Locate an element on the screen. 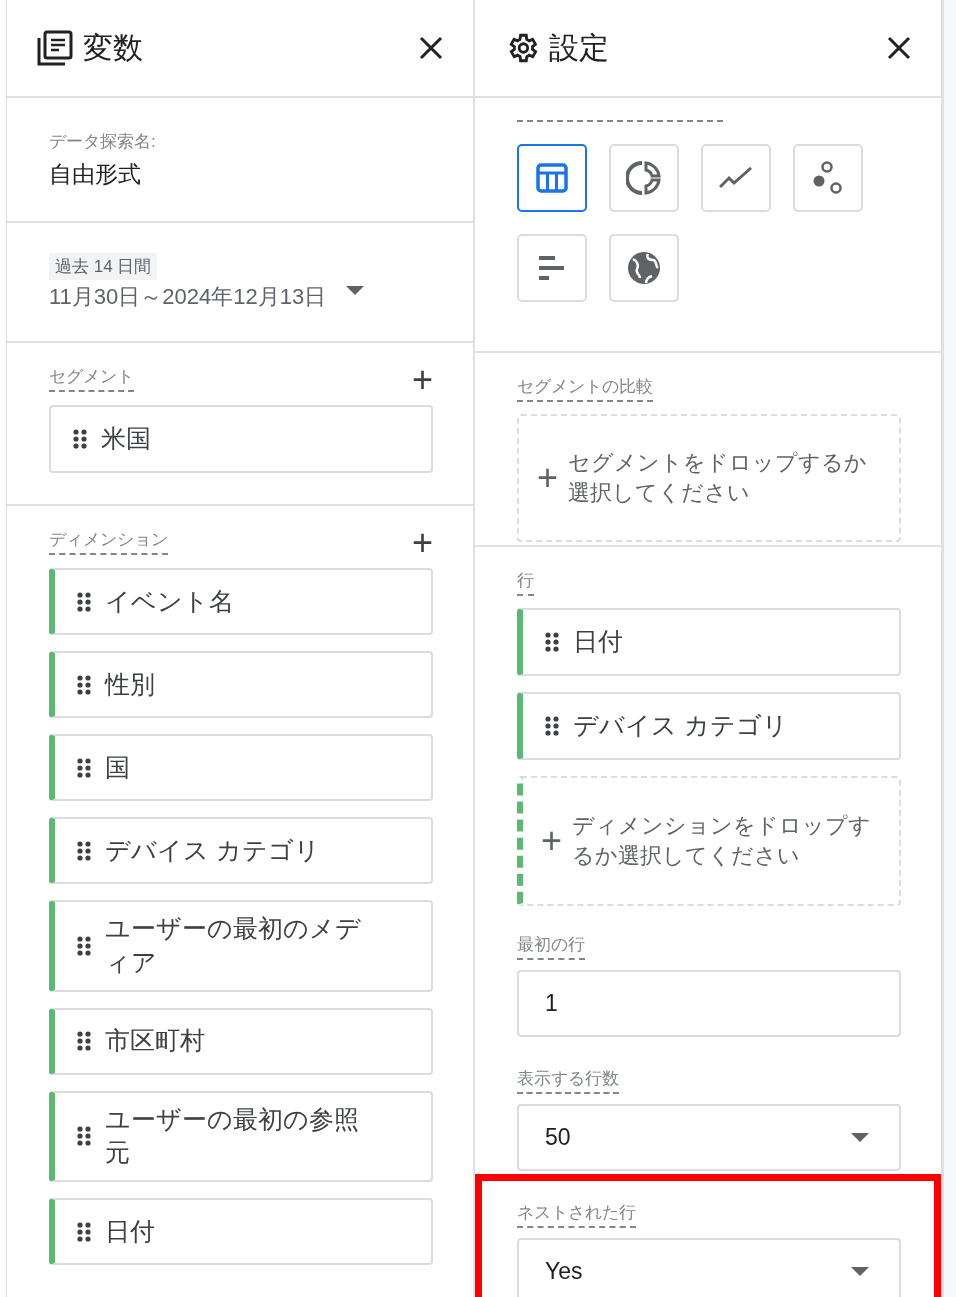  donut-chart-icon is located at coordinates (644, 178).